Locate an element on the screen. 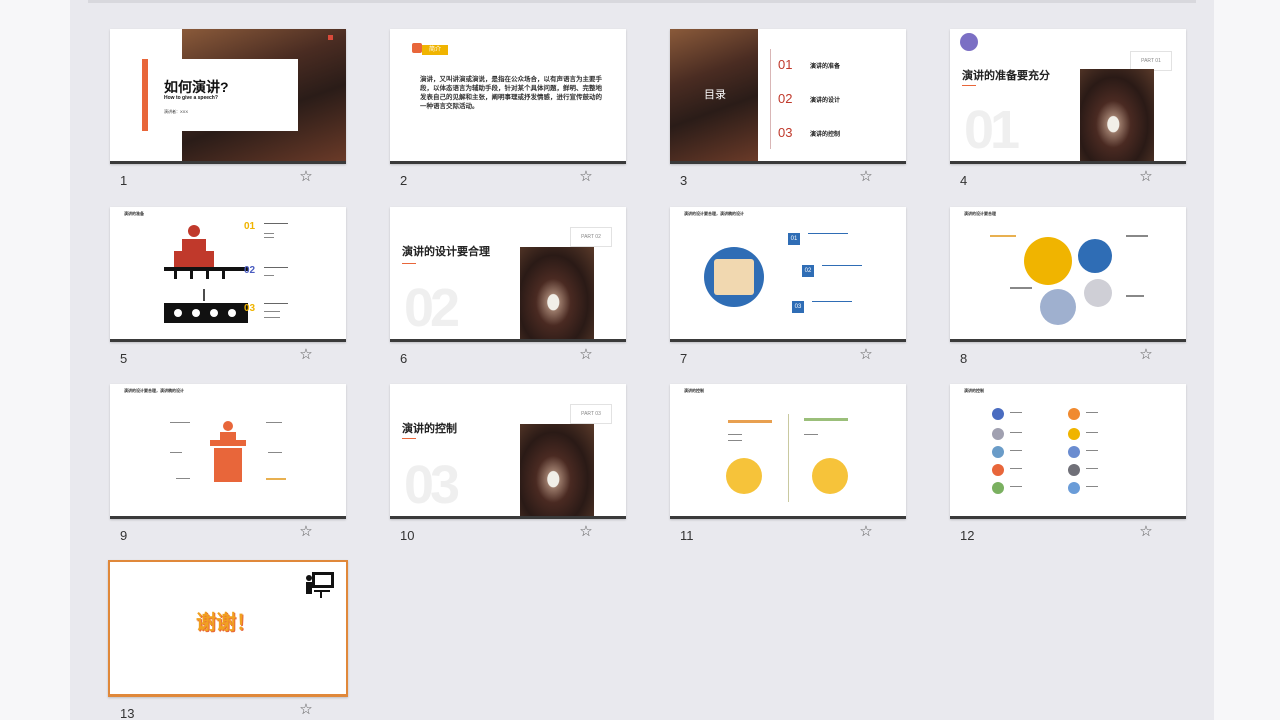 This screenshot has height=720, width=1280. slide-number: 7 is located at coordinates (684, 358).